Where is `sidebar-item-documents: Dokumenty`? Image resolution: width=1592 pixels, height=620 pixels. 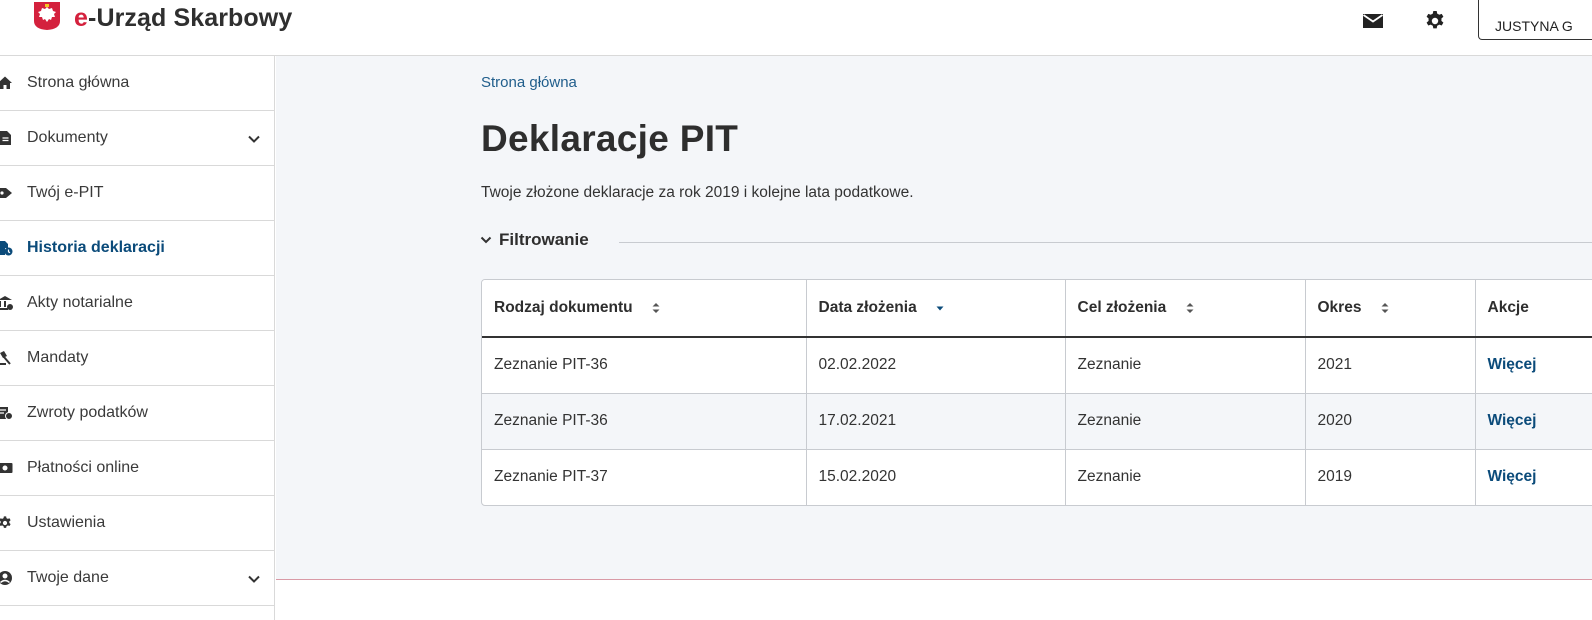 sidebar-item-documents: Dokumenty is located at coordinates (137, 138).